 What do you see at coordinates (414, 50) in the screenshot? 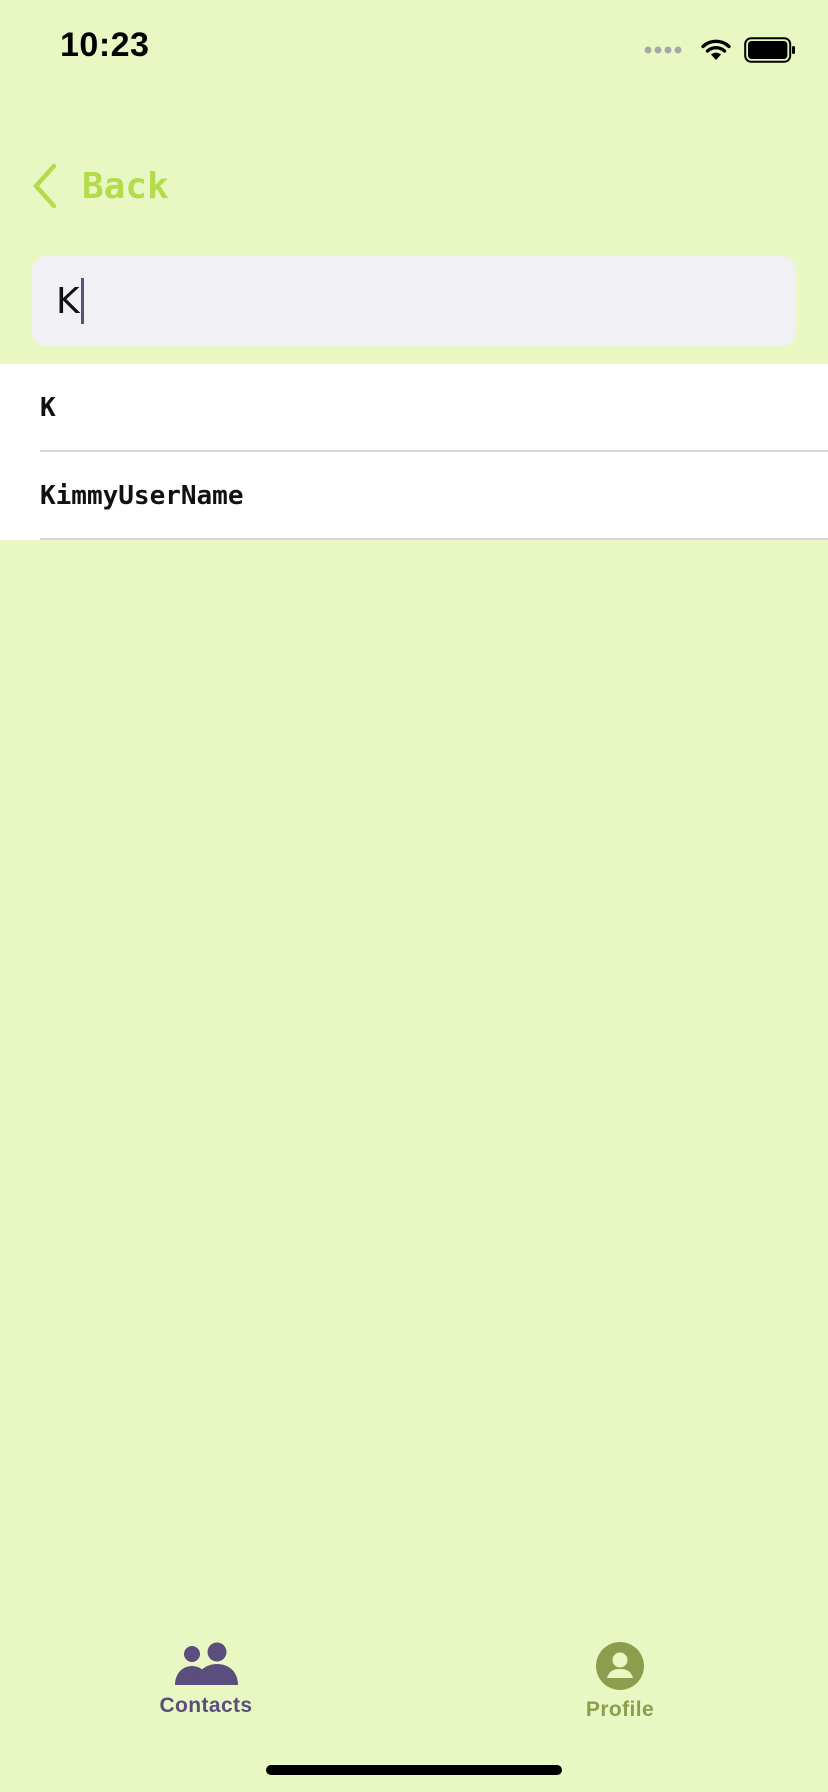
I see `status-bar: 10:23` at bounding box center [414, 50].